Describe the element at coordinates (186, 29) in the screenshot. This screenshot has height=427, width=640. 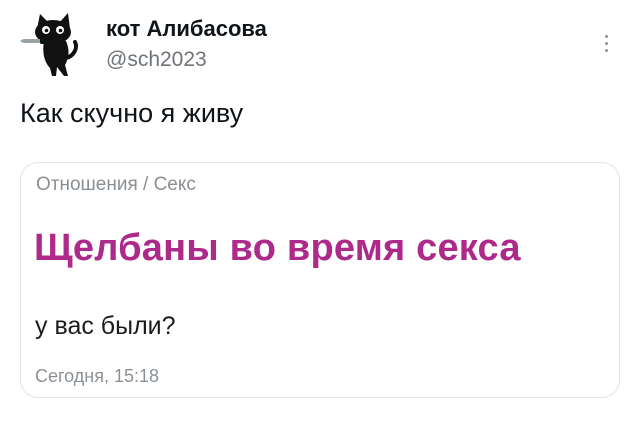
I see `author-display-name: кот Алибасова` at that location.